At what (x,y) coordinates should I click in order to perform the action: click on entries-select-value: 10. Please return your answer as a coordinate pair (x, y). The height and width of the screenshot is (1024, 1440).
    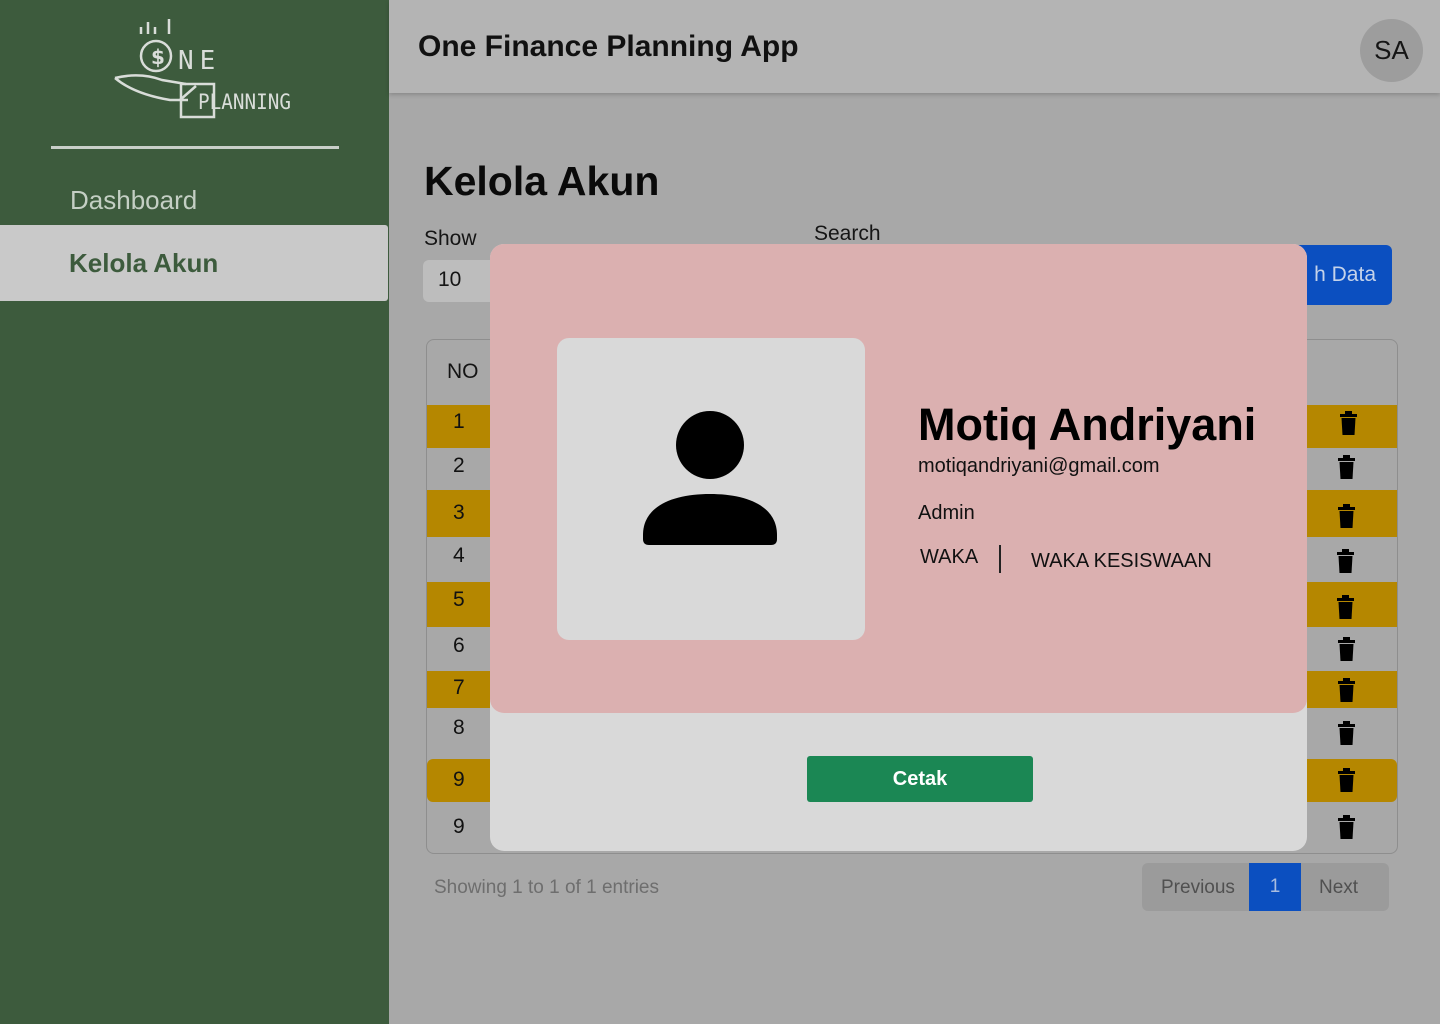
    Looking at the image, I should click on (450, 279).